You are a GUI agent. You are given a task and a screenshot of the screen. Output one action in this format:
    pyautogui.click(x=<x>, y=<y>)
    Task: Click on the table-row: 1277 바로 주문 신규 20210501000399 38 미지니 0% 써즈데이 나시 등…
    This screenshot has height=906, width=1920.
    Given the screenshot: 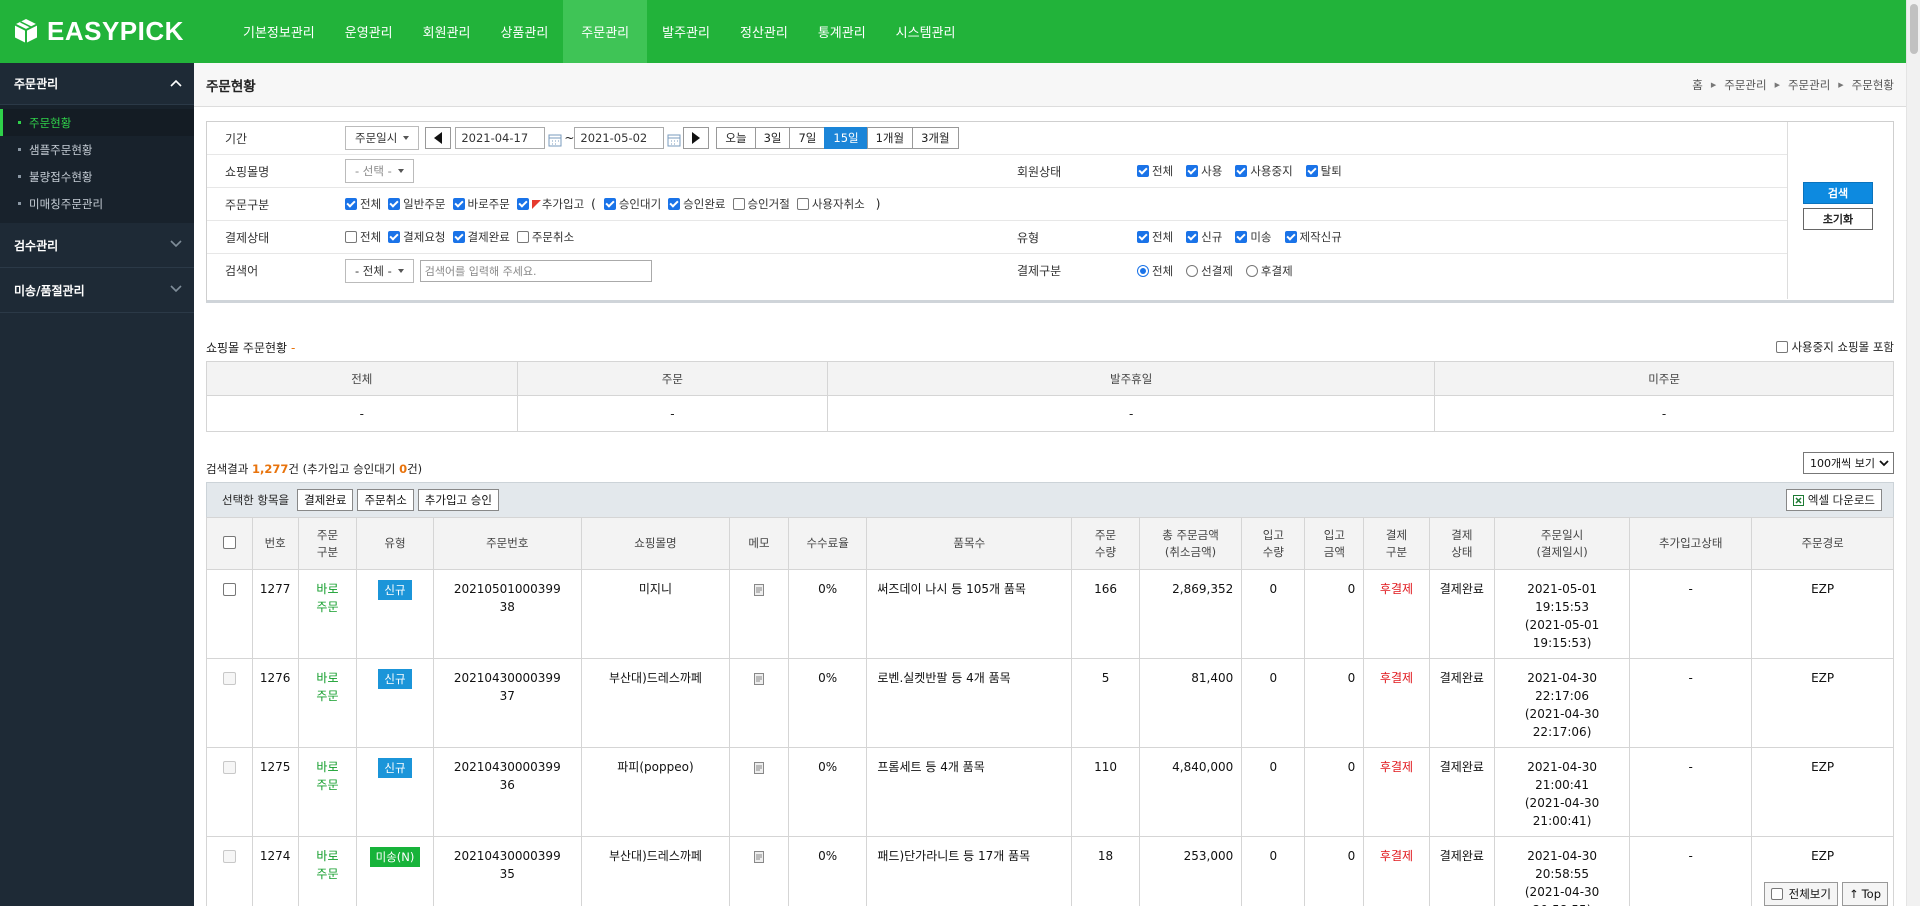 What is the action you would take?
    pyautogui.click(x=1050, y=614)
    